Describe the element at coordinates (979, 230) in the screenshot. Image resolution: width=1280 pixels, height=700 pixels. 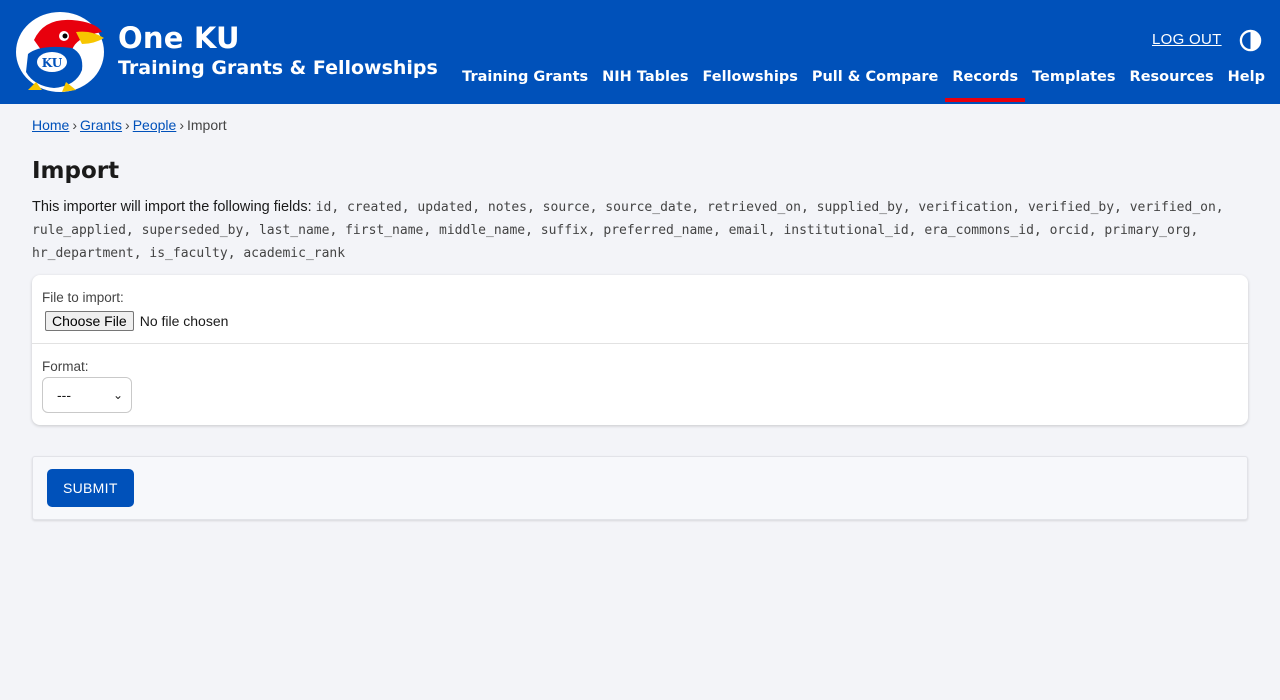
I see `field-name: era_commons_id` at that location.